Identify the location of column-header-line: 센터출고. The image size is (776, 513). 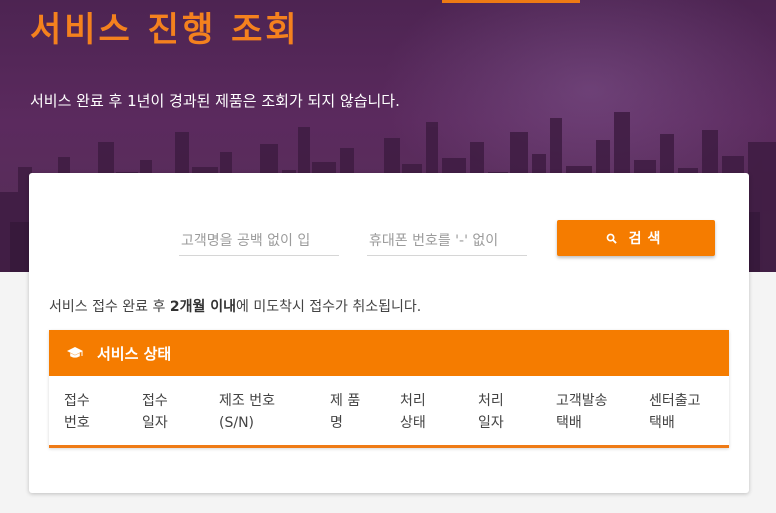
(675, 401).